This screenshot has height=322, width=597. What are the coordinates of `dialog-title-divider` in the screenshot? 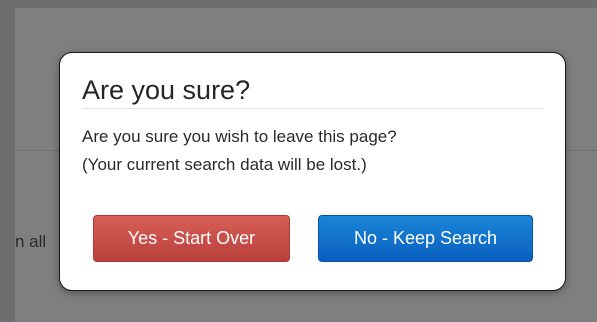 It's located at (312, 108).